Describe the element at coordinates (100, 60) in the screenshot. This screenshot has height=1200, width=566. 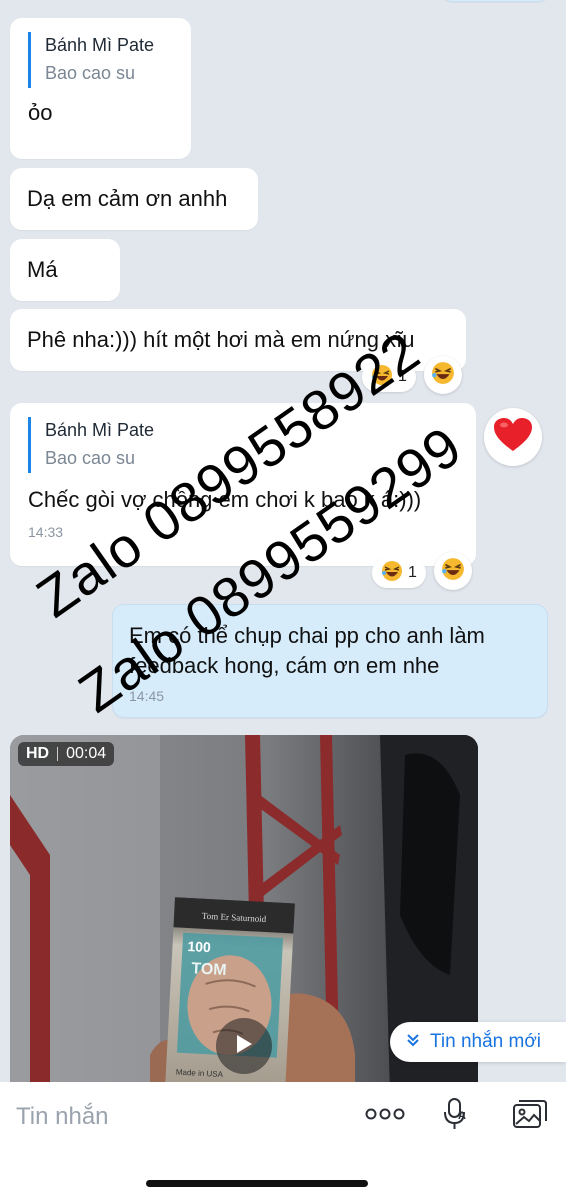
I see `quoted-message: Bánh Mì Pate Bao cao su` at that location.